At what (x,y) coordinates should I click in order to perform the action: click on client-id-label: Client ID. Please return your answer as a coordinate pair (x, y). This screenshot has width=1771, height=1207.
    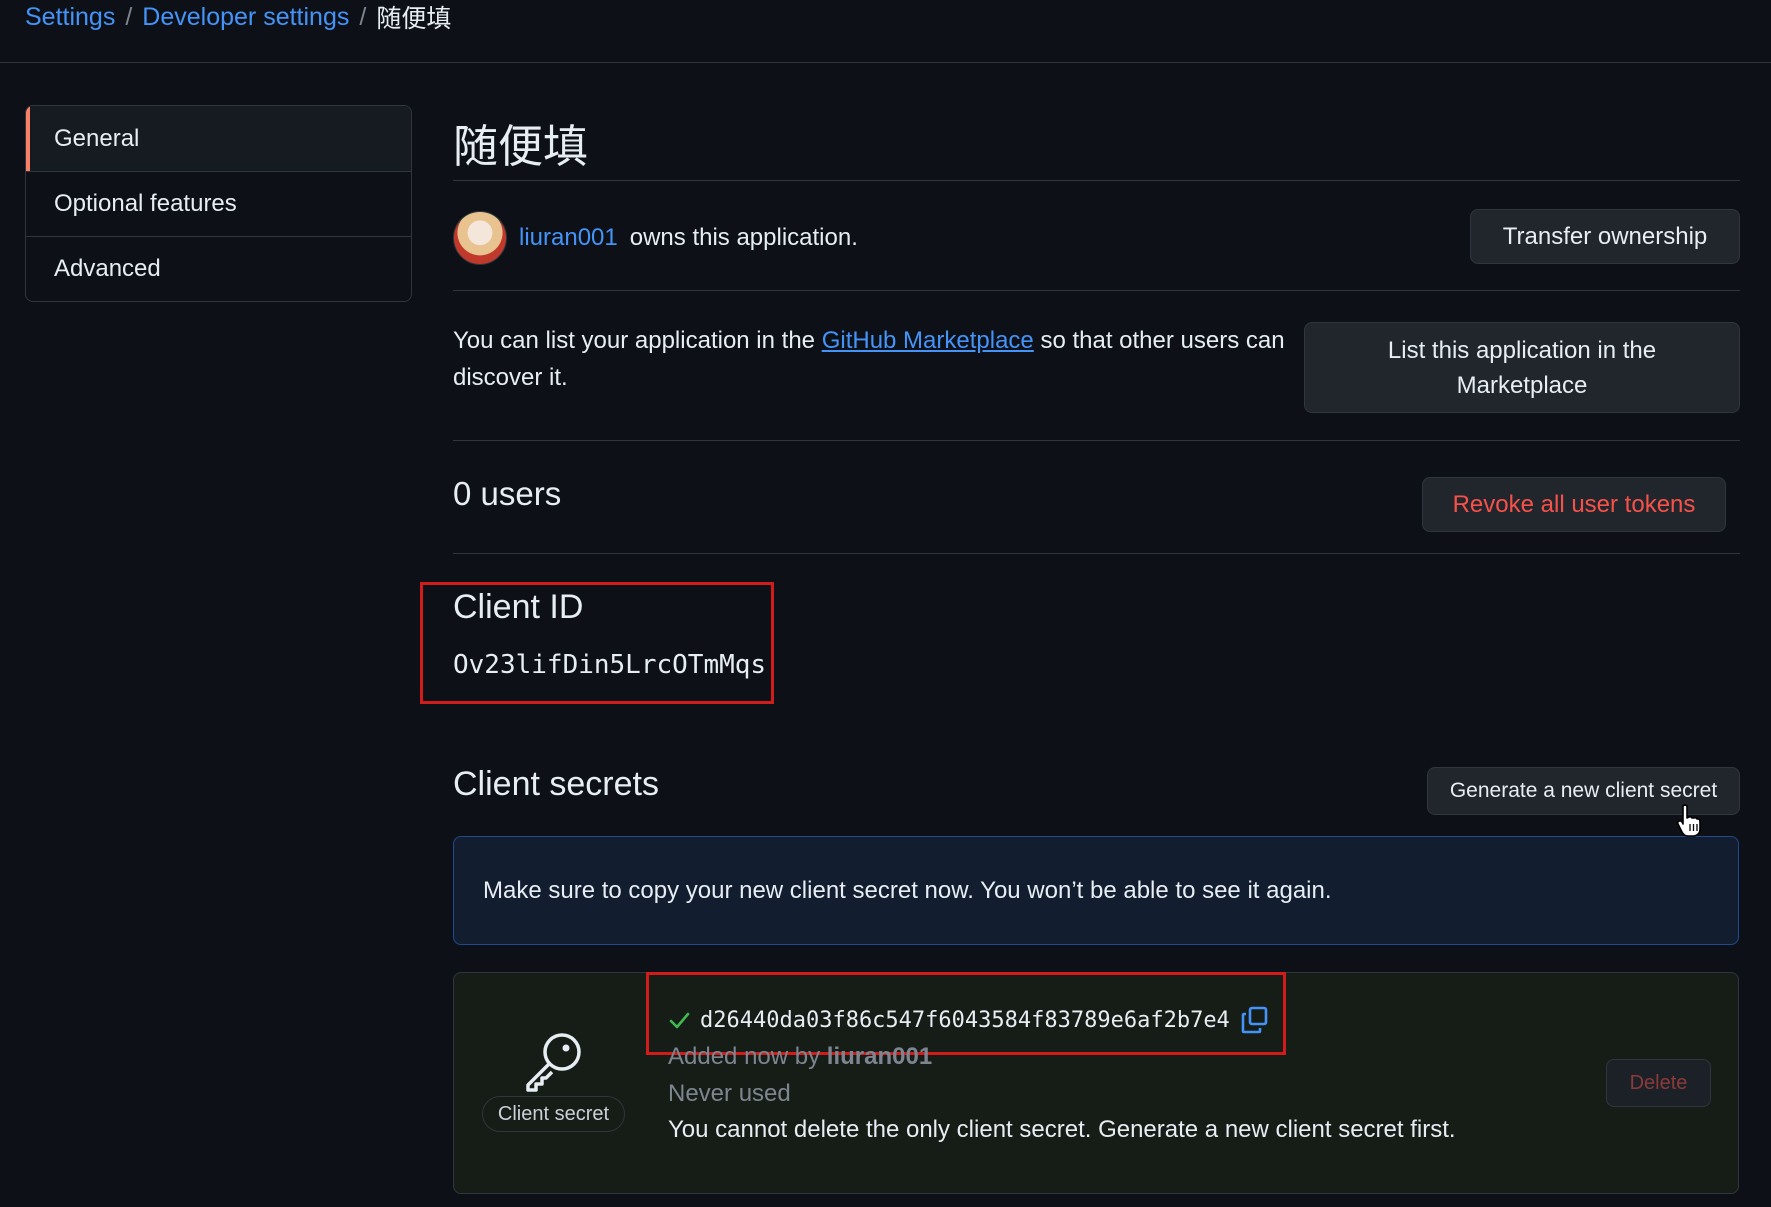
    Looking at the image, I should click on (518, 607).